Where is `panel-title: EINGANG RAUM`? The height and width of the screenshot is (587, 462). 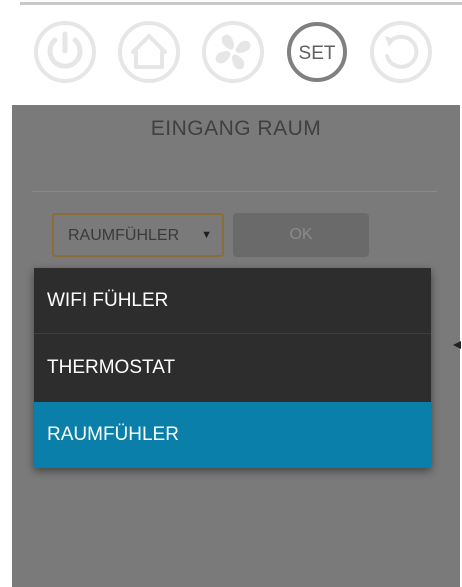 panel-title: EINGANG RAUM is located at coordinates (236, 128).